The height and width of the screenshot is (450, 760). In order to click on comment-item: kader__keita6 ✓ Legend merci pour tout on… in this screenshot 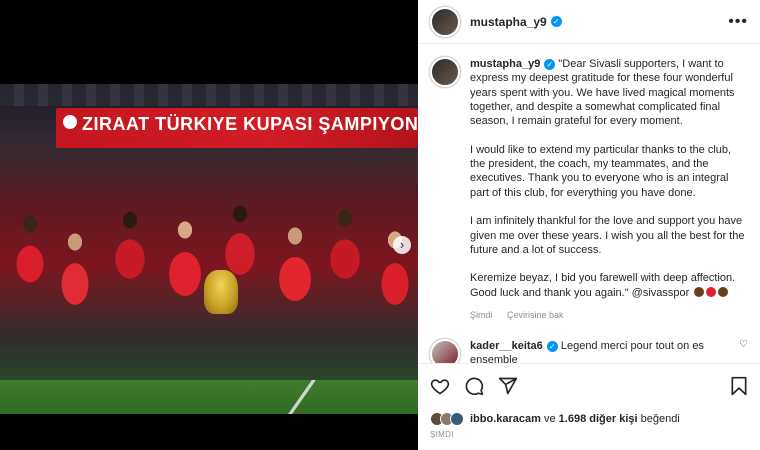, I will do `click(589, 350)`.